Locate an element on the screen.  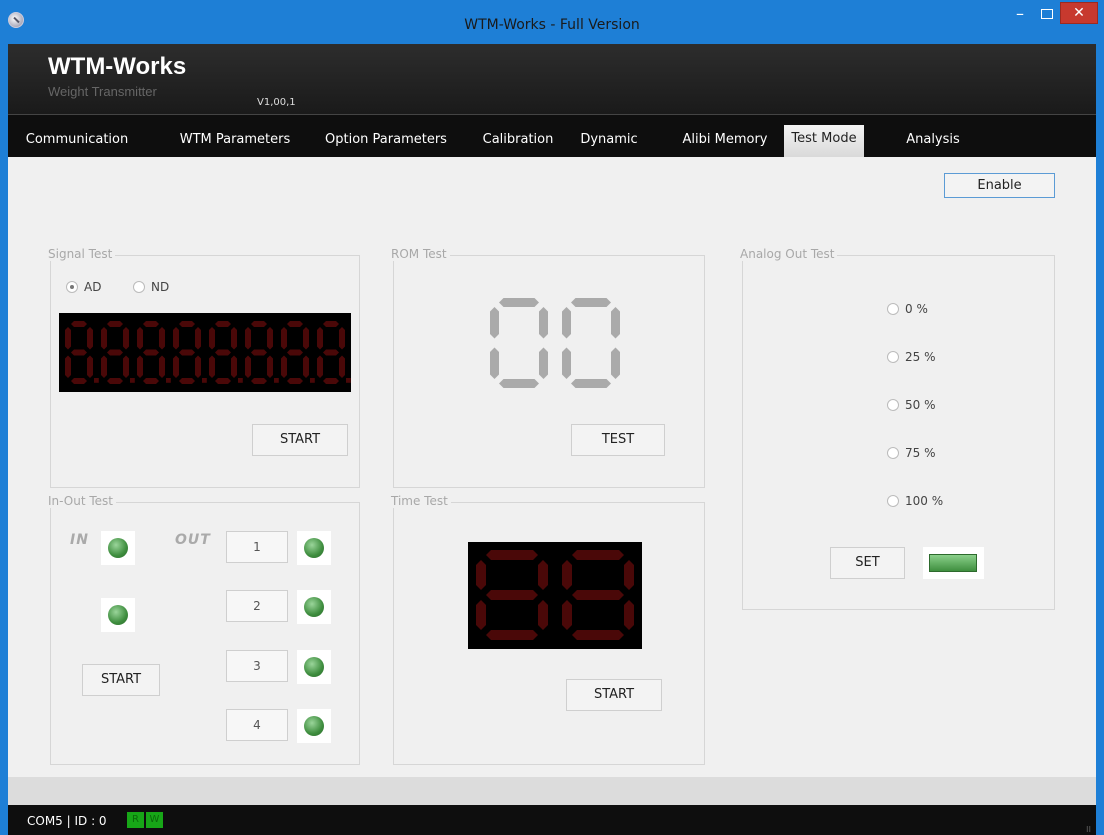
out-channel-3: 3 is located at coordinates (257, 666).